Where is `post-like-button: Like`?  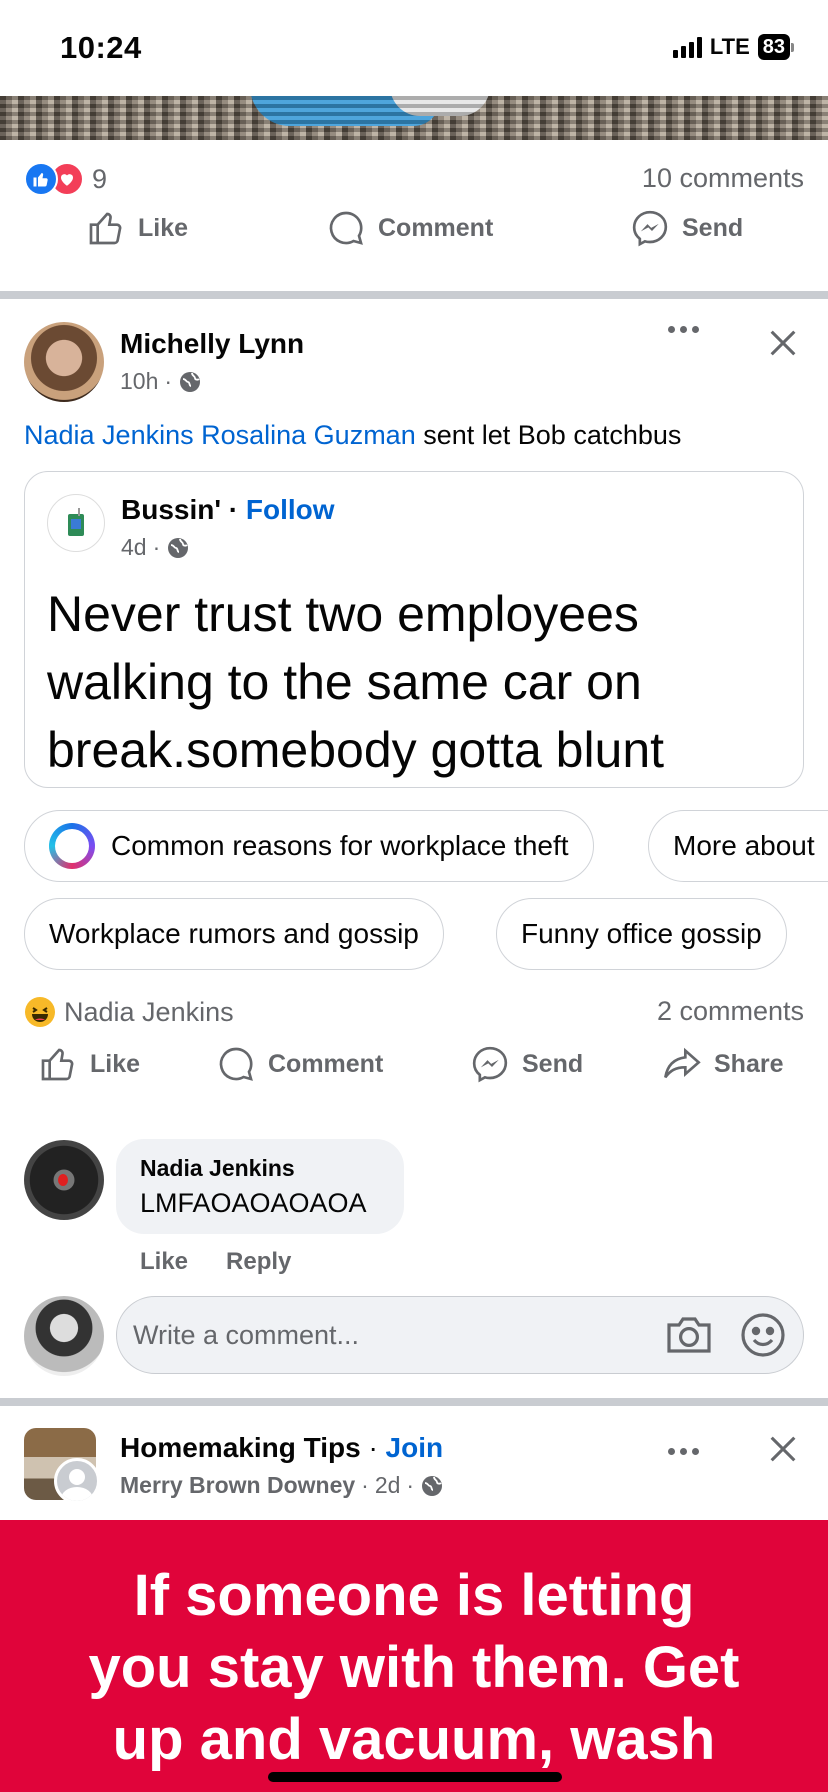
post-like-button: Like is located at coordinates (89, 1064).